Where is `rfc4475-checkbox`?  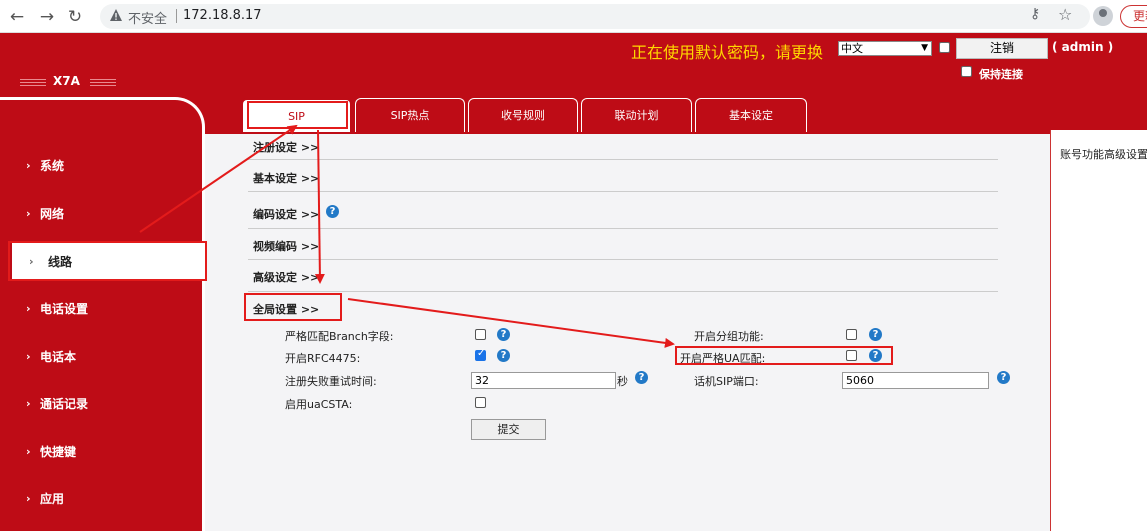
rfc4475-checkbox is located at coordinates (480, 354).